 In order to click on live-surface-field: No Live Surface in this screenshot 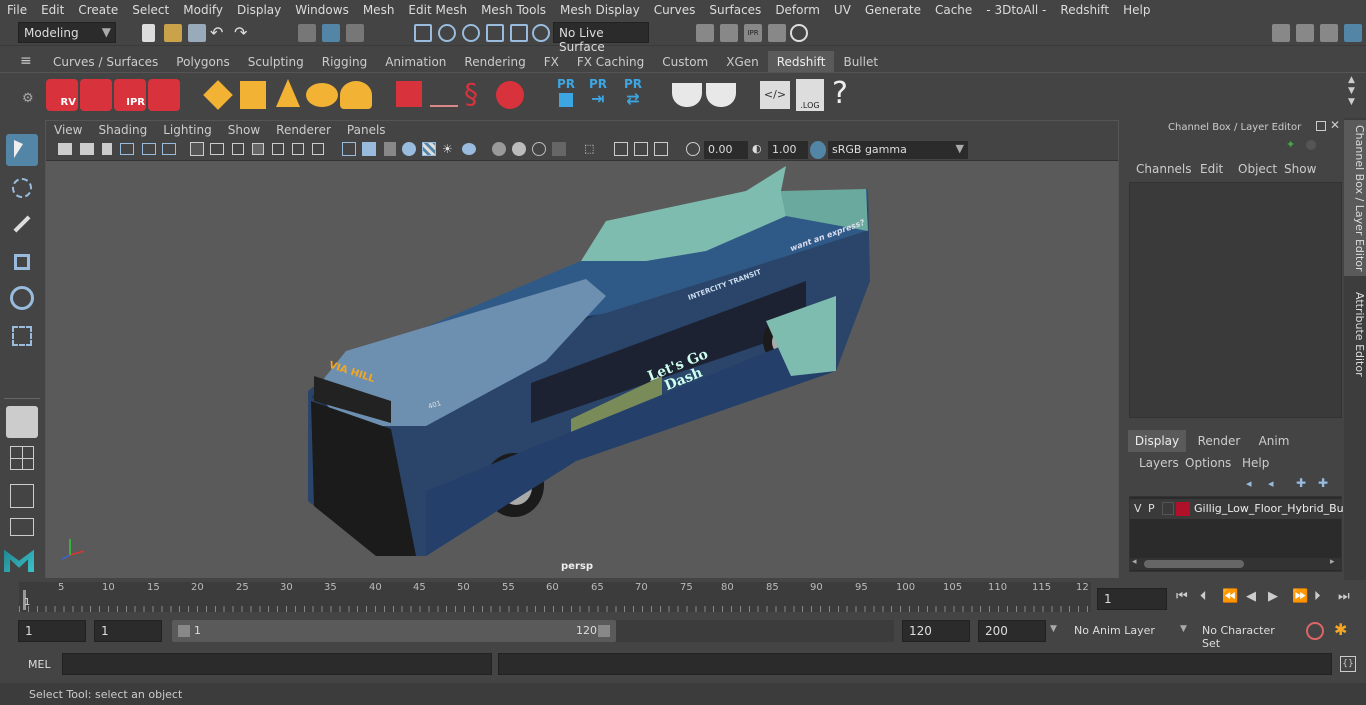, I will do `click(601, 38)`.